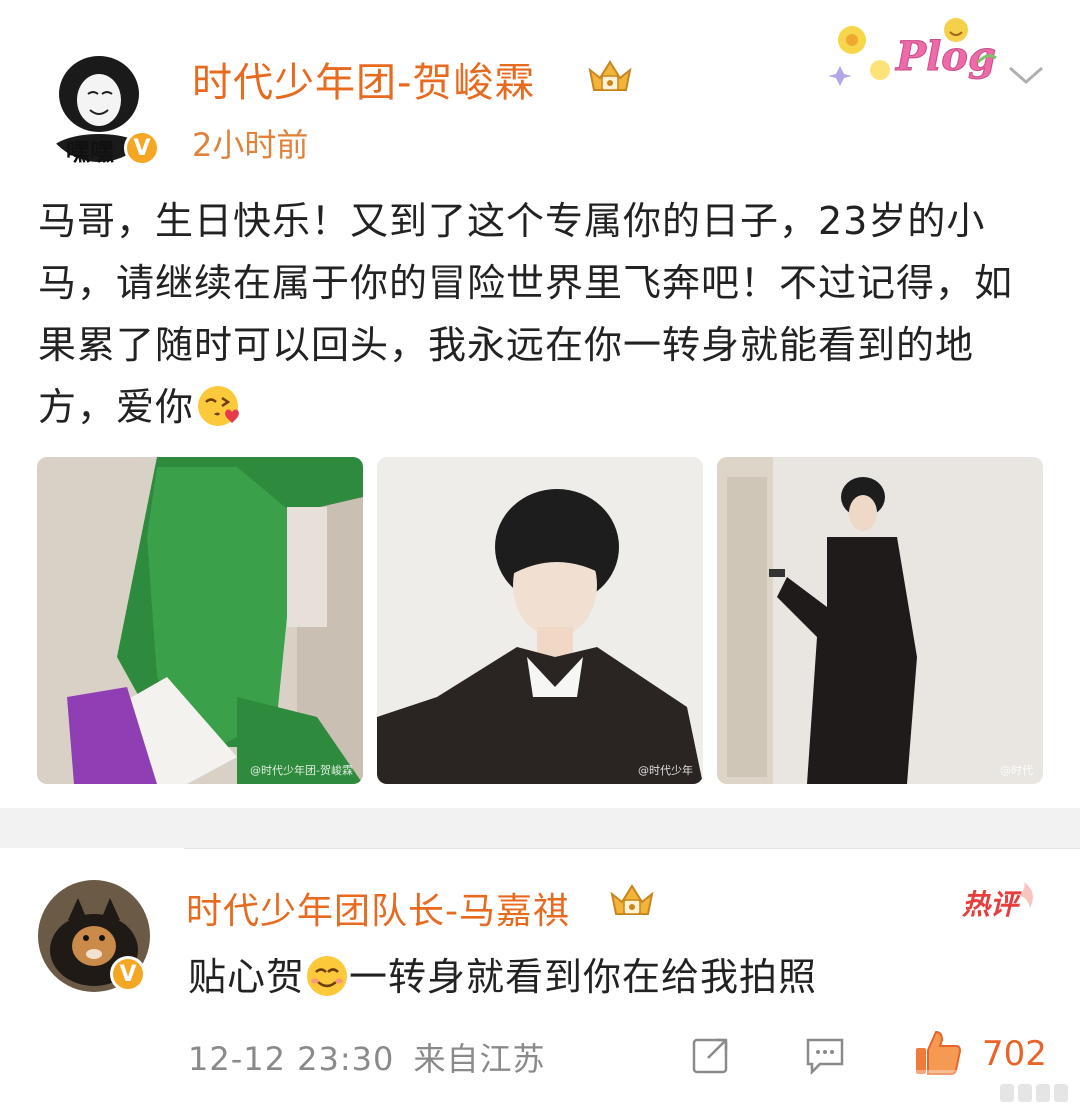 This screenshot has width=1080, height=1113. Describe the element at coordinates (363, 79) in the screenshot. I see `author-name: 时代少年团-贺峻霖` at that location.